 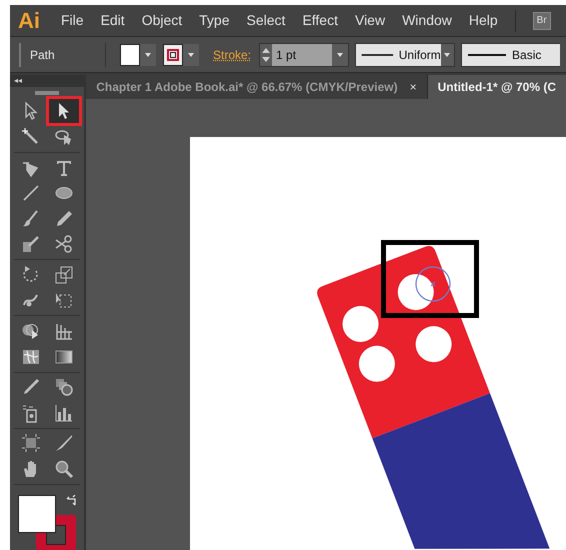 What do you see at coordinates (138, 54) in the screenshot?
I see `fill-swatch-button` at bounding box center [138, 54].